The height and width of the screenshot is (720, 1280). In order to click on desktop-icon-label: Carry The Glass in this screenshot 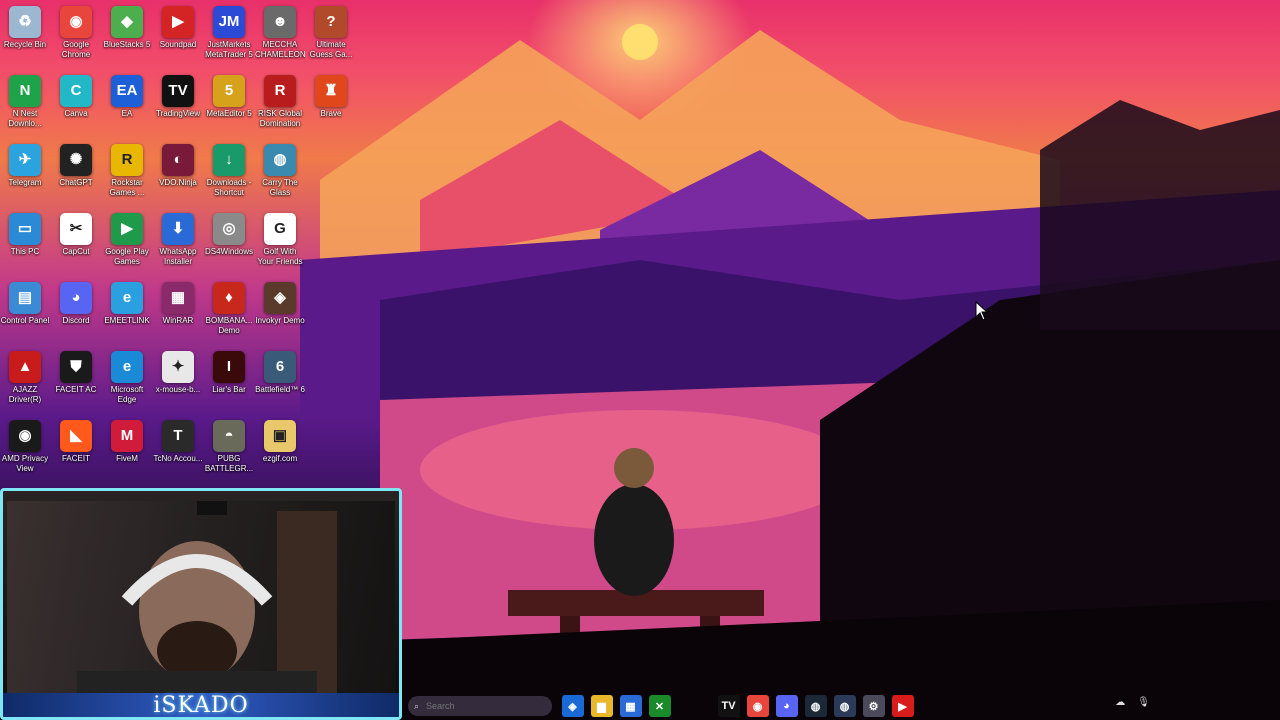, I will do `click(280, 187)`.